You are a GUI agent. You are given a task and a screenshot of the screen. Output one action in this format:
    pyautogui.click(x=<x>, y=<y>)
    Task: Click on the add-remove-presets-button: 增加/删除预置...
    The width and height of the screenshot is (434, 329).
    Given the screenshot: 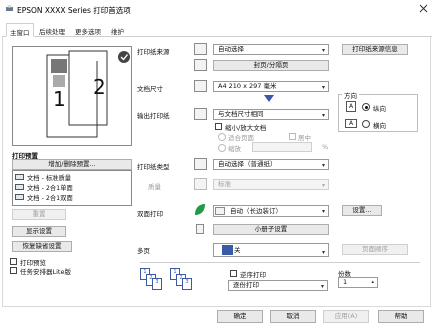 What is the action you would take?
    pyautogui.click(x=72, y=164)
    